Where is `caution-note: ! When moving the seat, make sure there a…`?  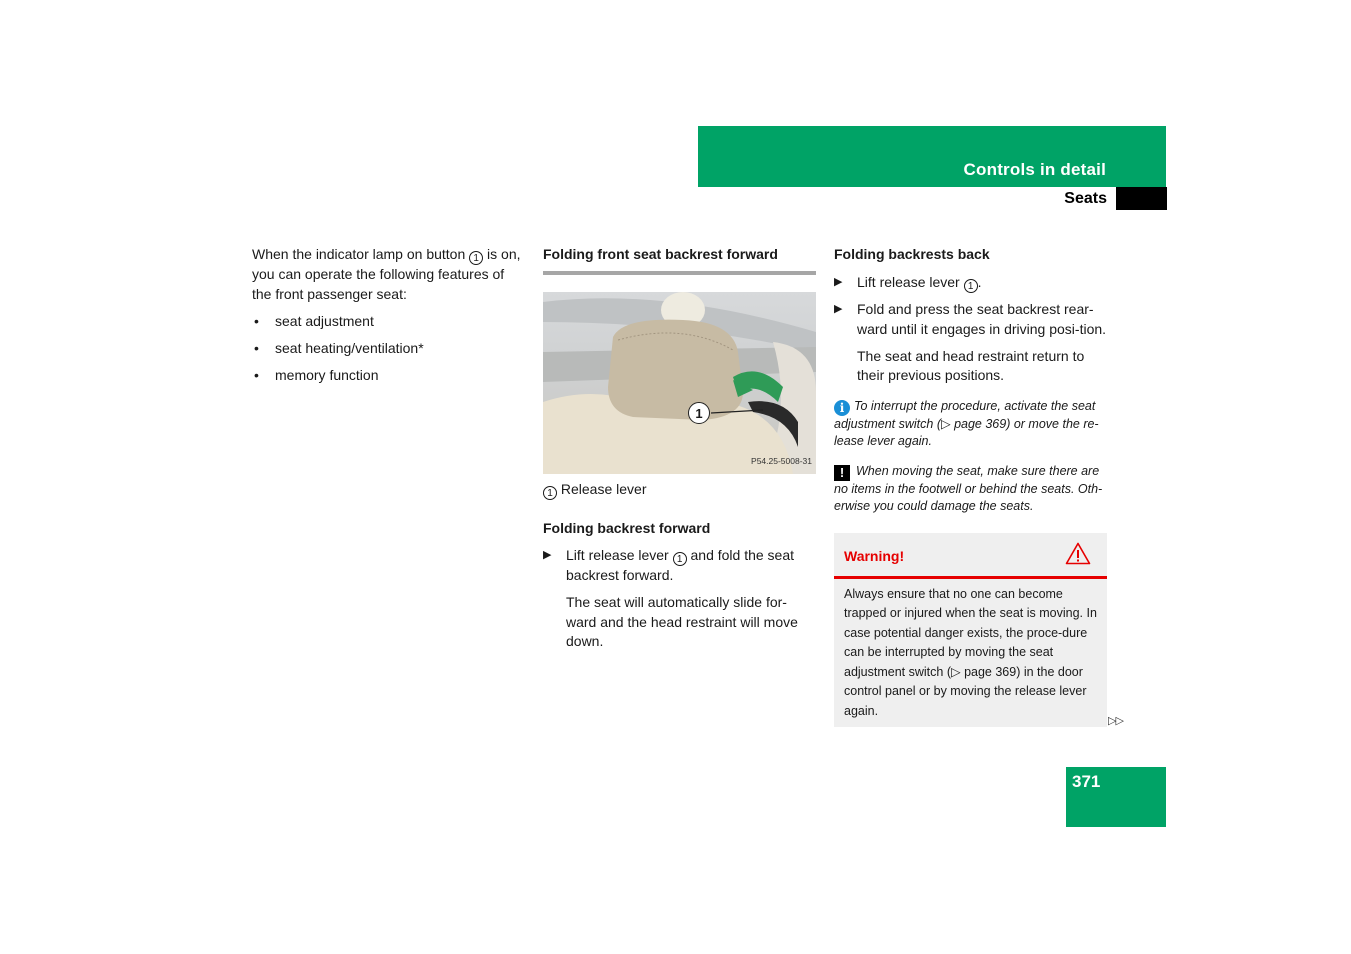 caution-note: ! When moving the seat, make sure there a… is located at coordinates (968, 488).